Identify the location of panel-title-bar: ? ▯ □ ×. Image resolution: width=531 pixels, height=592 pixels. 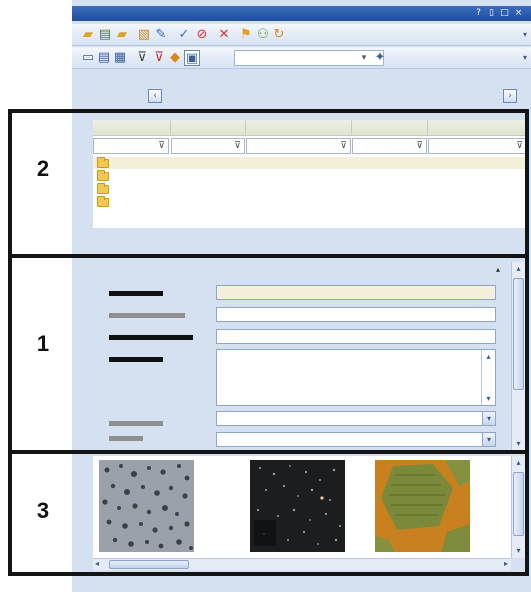
(301, 13).